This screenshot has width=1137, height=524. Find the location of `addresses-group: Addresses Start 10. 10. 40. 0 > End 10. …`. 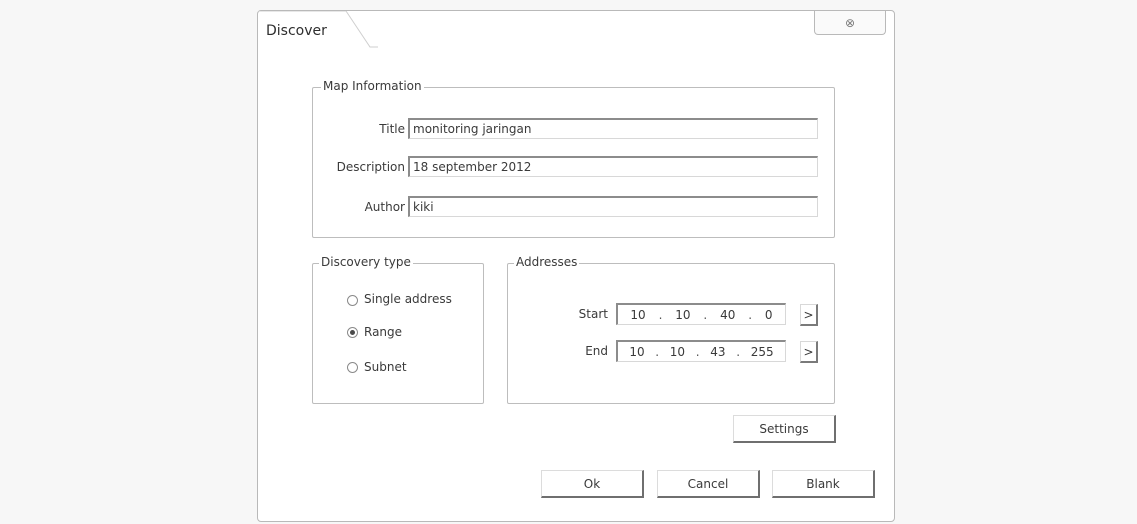

addresses-group: Addresses Start 10. 10. 40. 0 > End 10. … is located at coordinates (671, 329).